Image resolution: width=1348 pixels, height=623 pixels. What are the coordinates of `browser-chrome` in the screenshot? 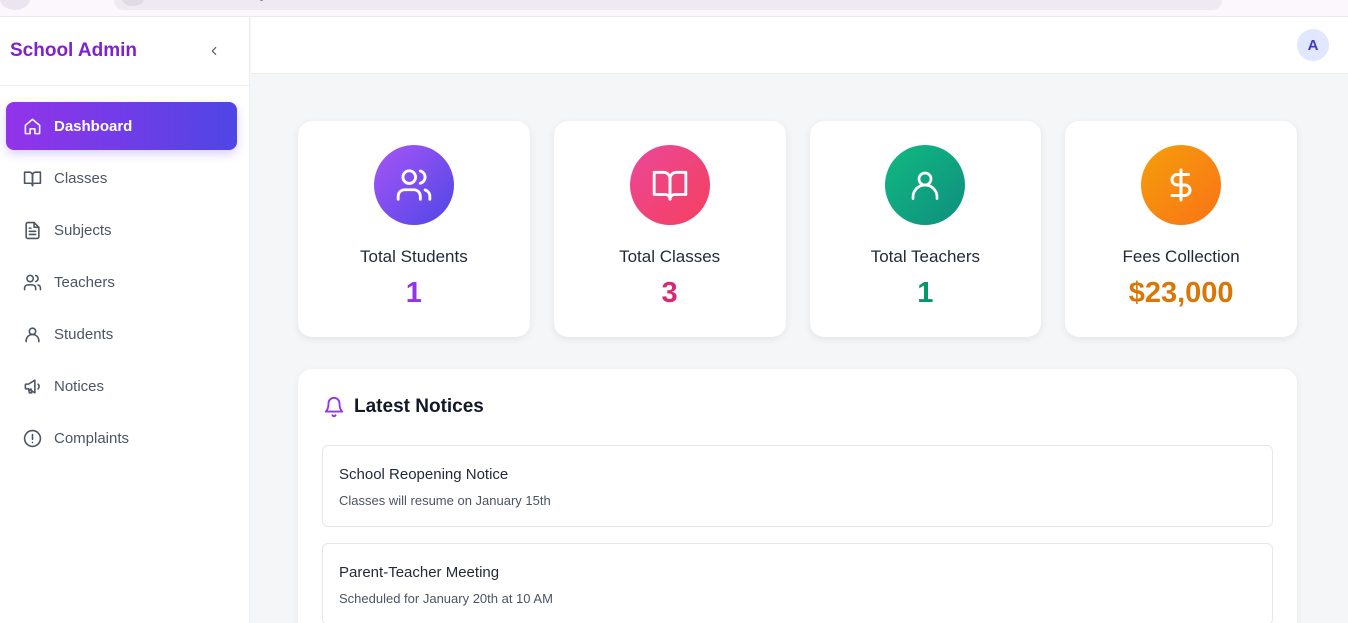 It's located at (674, 8).